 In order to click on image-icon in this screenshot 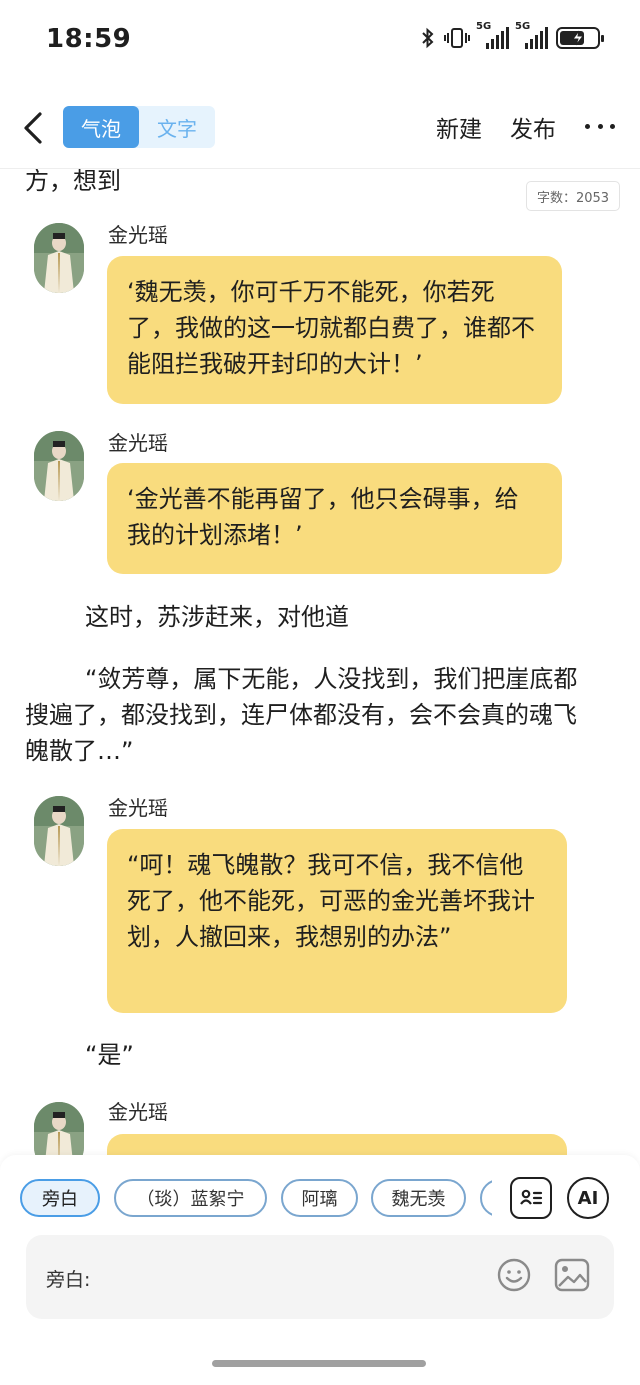, I will do `click(572, 1275)`.